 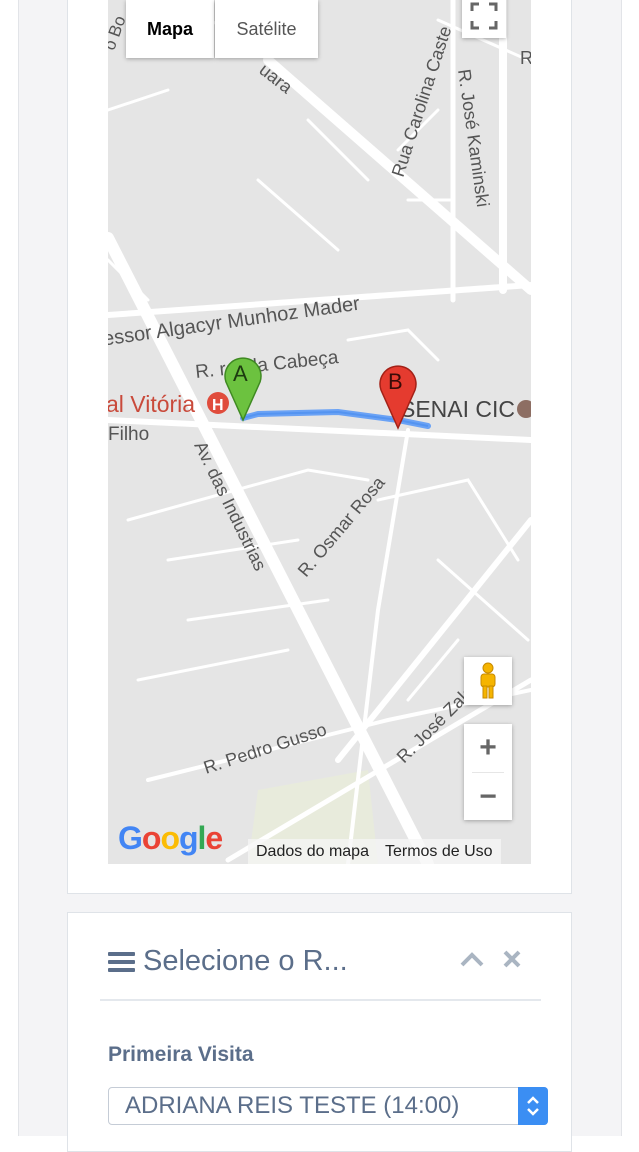 I want to click on menu-icon, so click(x=121, y=962).